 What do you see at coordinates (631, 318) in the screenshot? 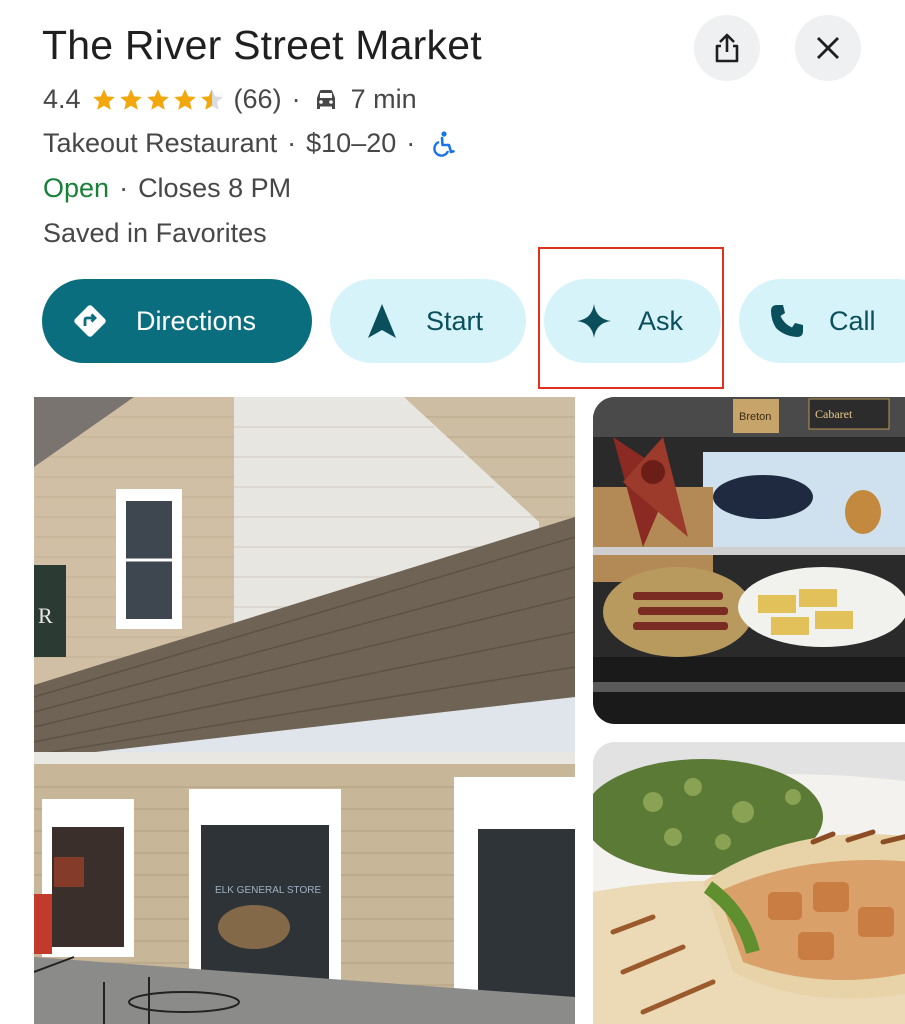
I see `highlight-annotation` at bounding box center [631, 318].